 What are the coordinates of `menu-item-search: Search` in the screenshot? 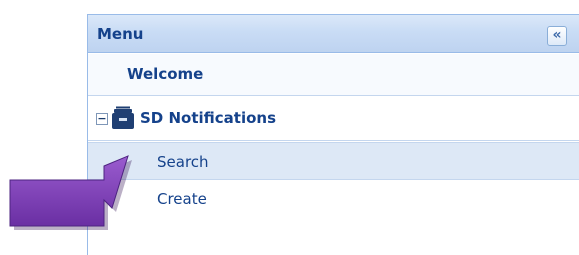 It's located at (333, 161).